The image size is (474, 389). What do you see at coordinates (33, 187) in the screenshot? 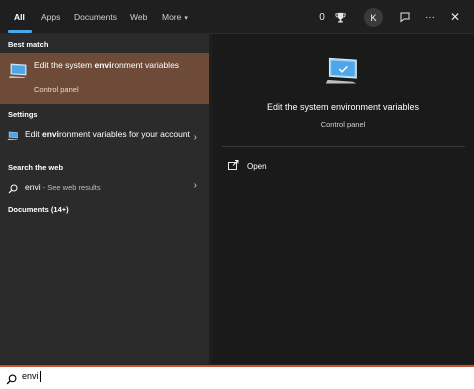
I see `web-result-query: envi` at bounding box center [33, 187].